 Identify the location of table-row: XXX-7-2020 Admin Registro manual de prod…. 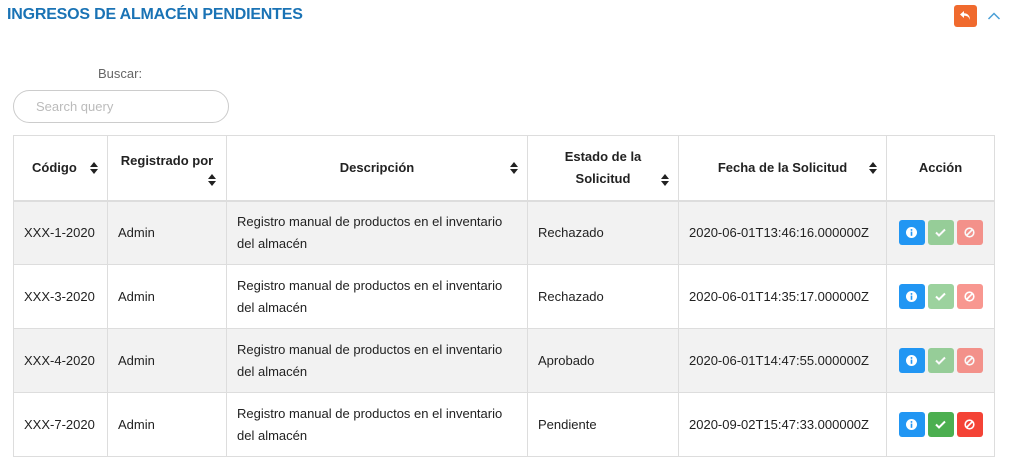
(504, 424).